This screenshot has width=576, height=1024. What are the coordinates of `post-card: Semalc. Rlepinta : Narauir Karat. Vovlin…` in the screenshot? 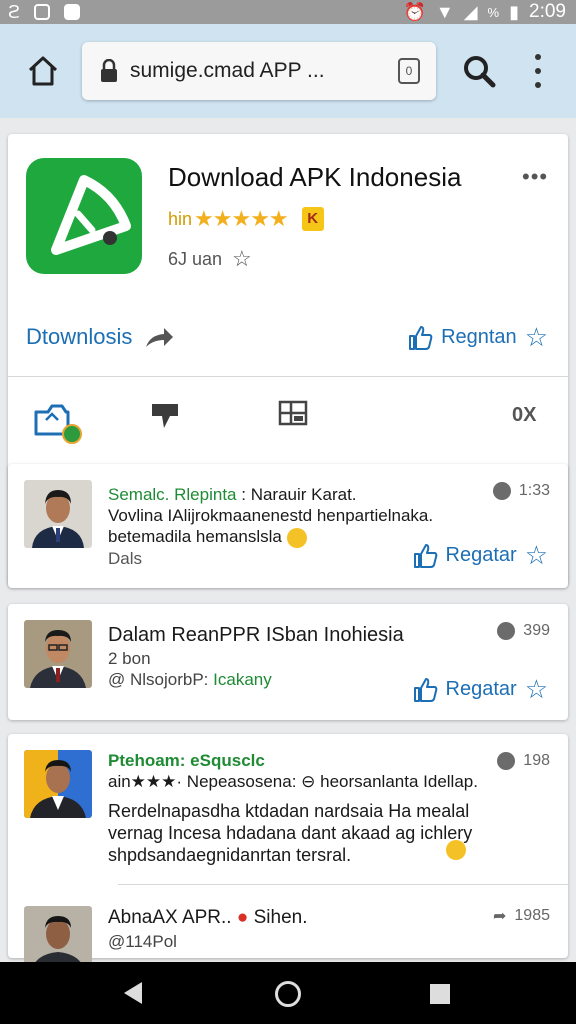 It's located at (288, 526).